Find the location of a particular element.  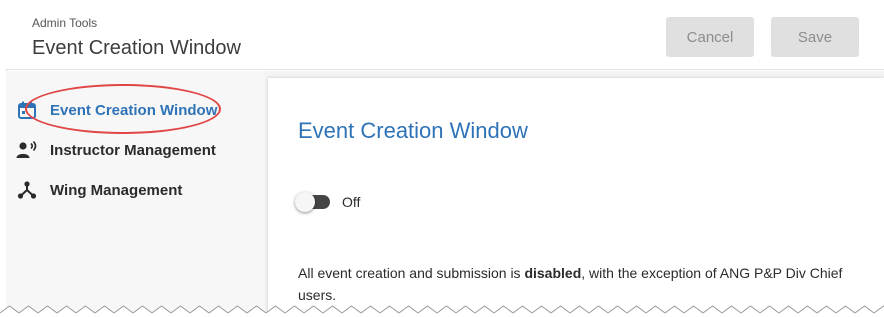

notice-emphasis: disabled is located at coordinates (553, 273).